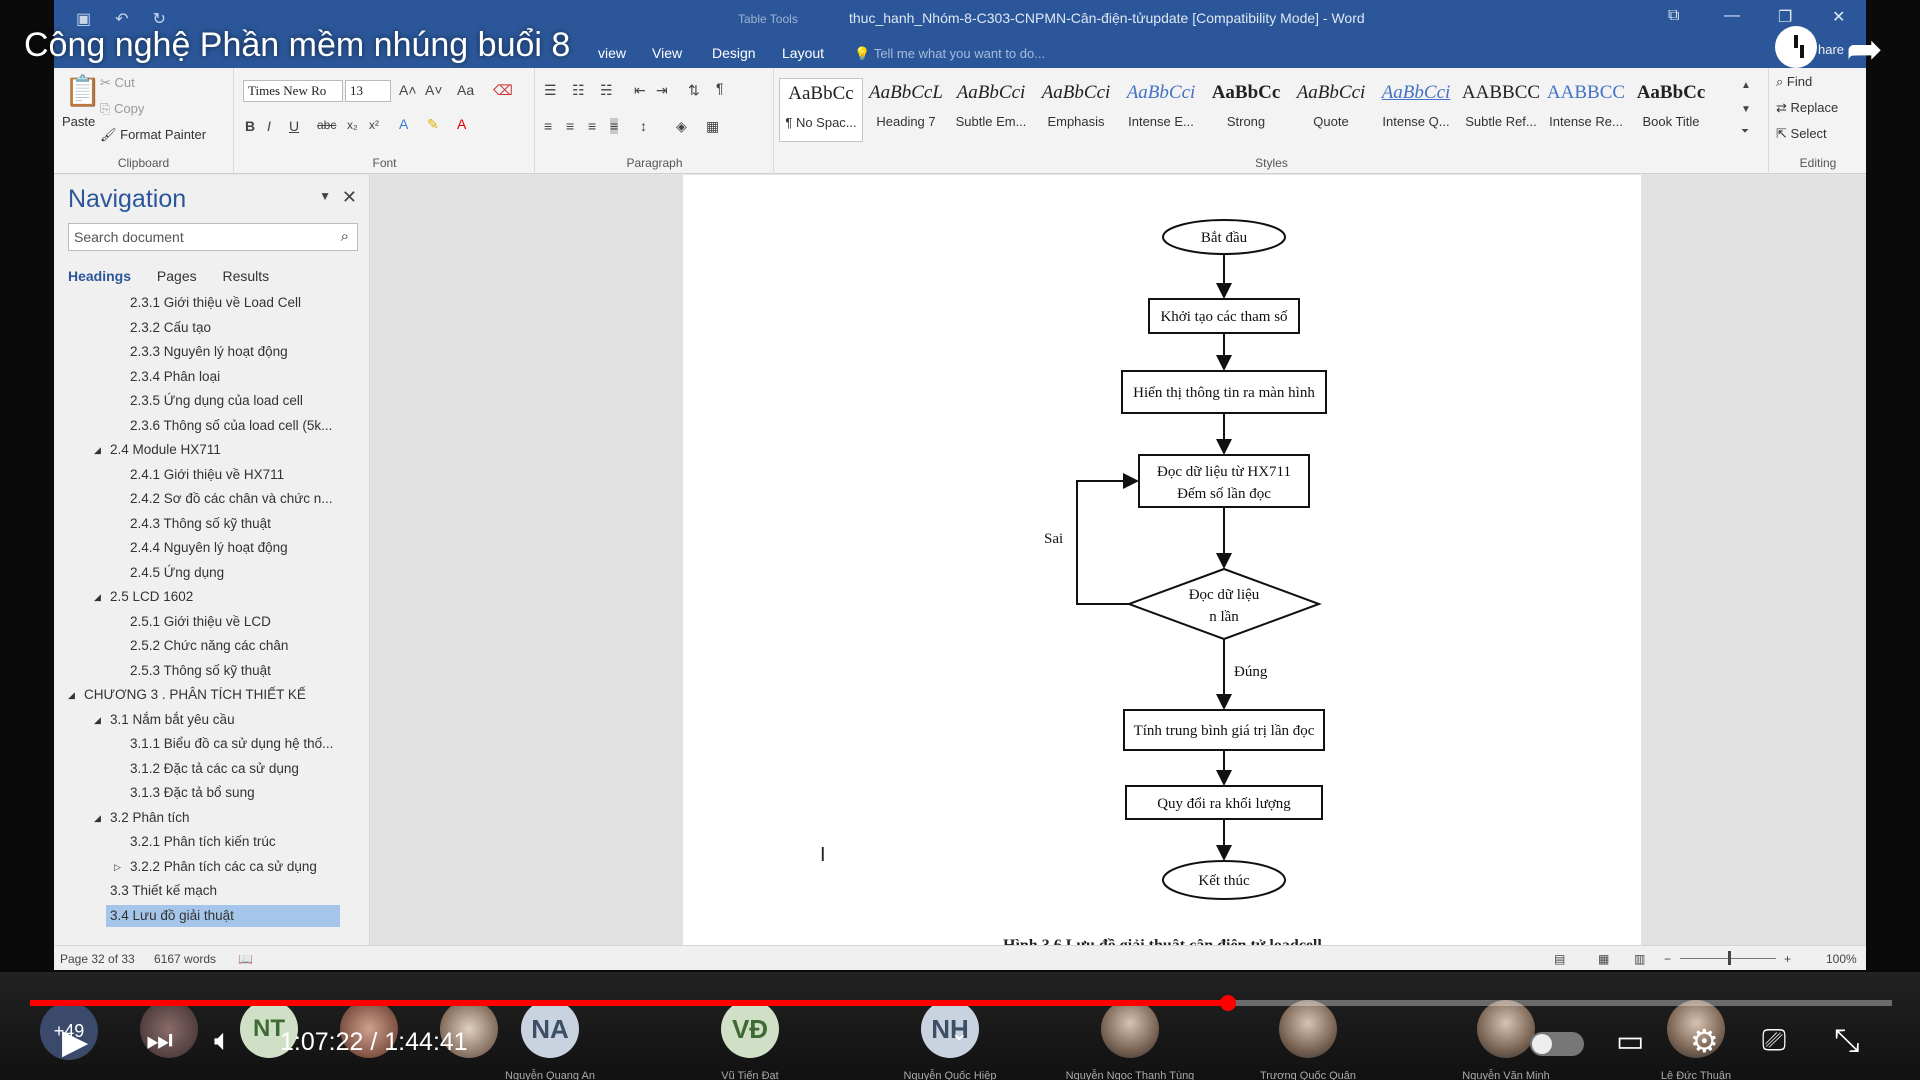 This screenshot has width=1920, height=1080. Describe the element at coordinates (212, 401) in the screenshot. I see `heading-item: 2.3.5 Ứng dụng của load cell` at that location.